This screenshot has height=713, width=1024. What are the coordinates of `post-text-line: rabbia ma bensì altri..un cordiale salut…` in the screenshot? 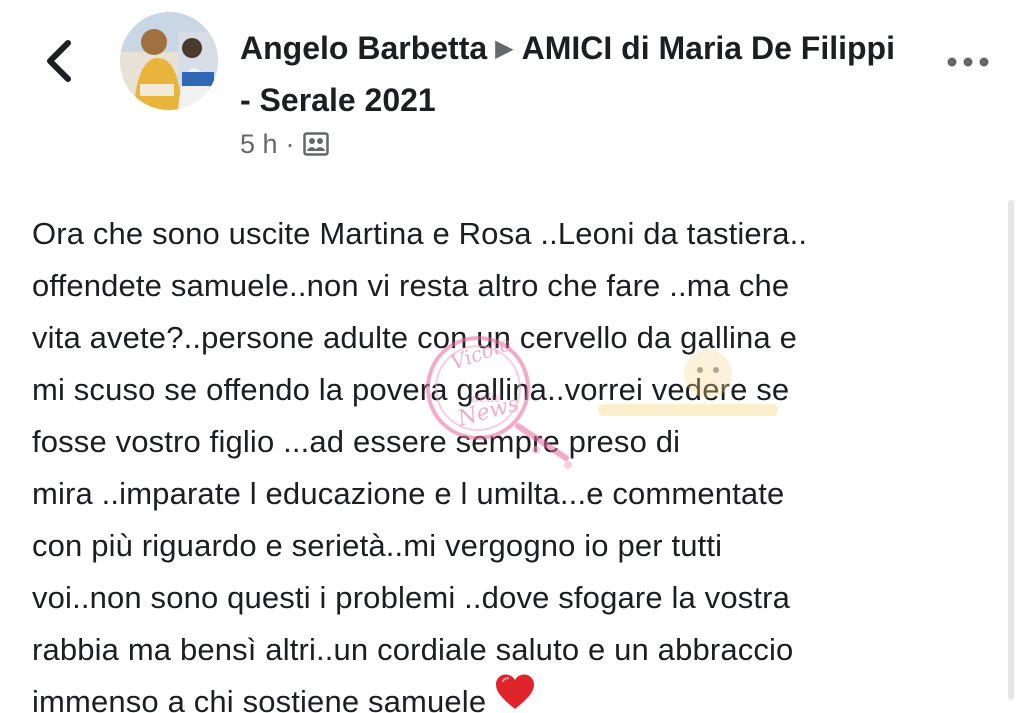 It's located at (413, 649).